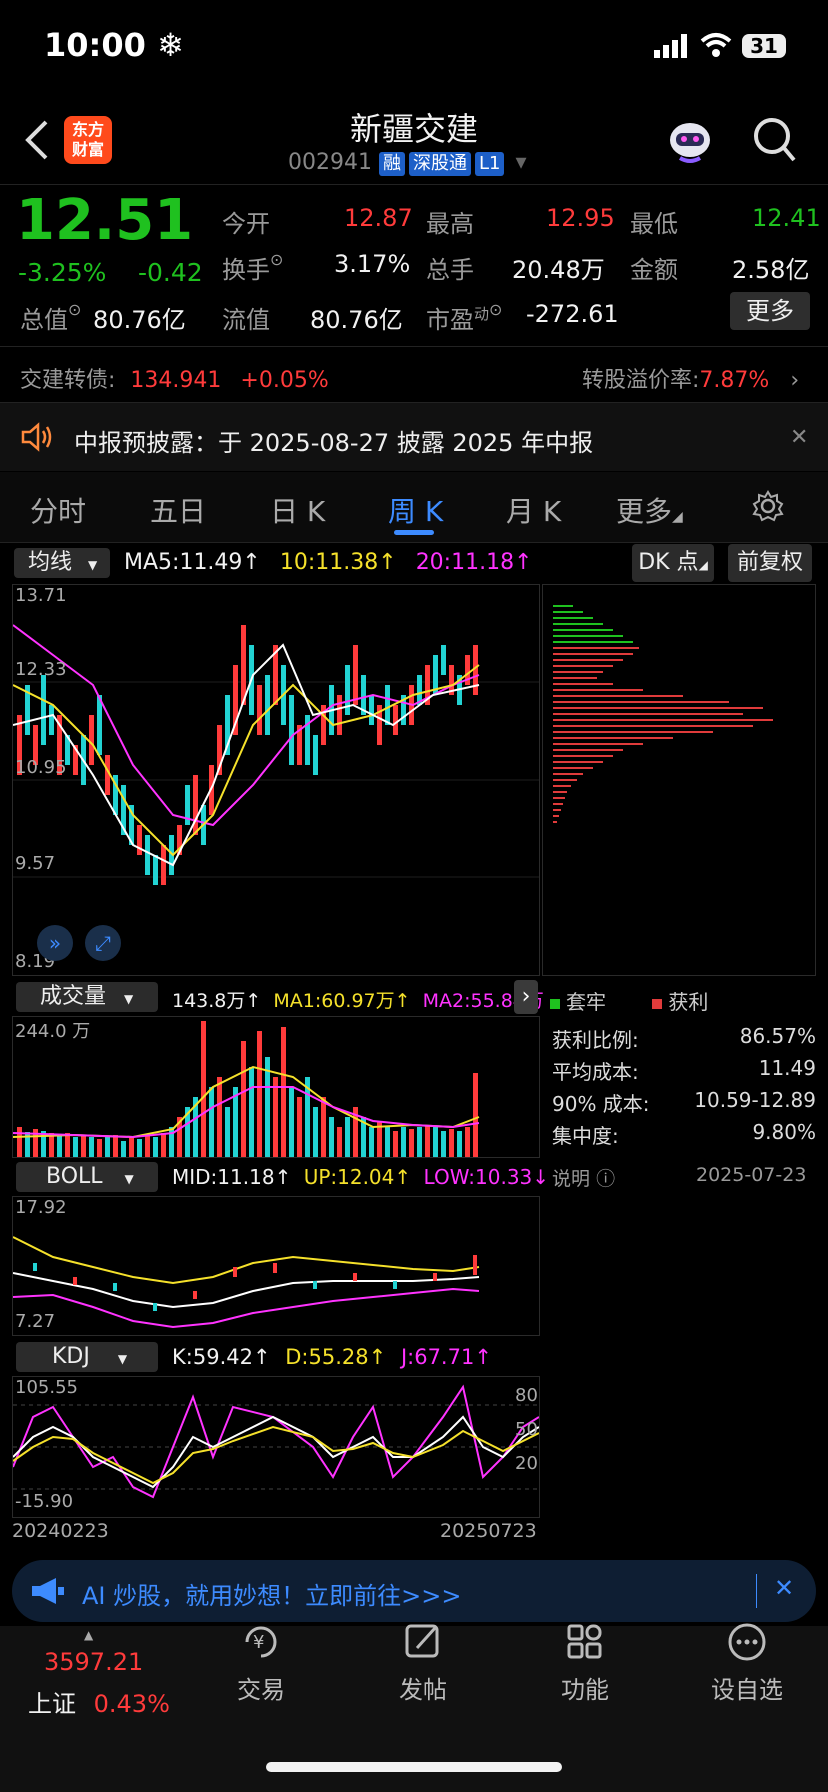 The width and height of the screenshot is (828, 1792). I want to click on volume-chart: 244.0 万, so click(276, 1087).